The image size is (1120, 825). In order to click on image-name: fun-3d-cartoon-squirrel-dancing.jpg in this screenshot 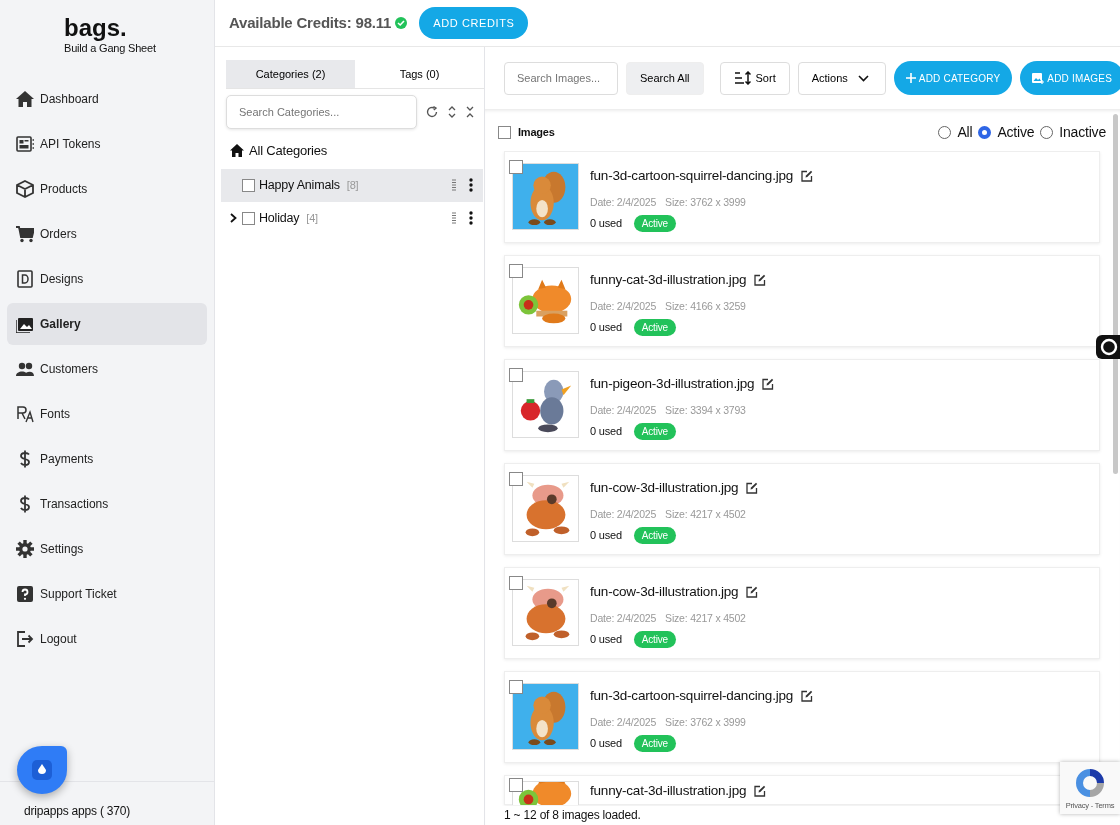, I will do `click(692, 696)`.